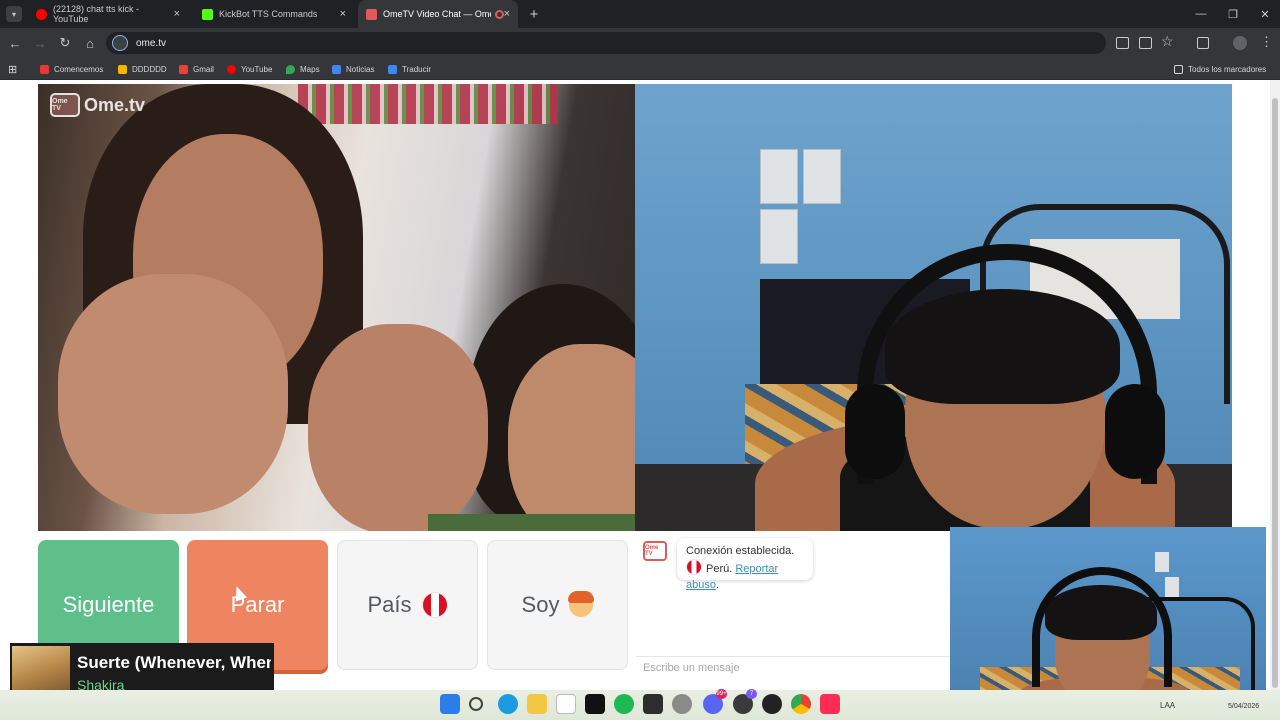 This screenshot has height=720, width=1280. What do you see at coordinates (371, 14) in the screenshot?
I see `ometv-icon` at bounding box center [371, 14].